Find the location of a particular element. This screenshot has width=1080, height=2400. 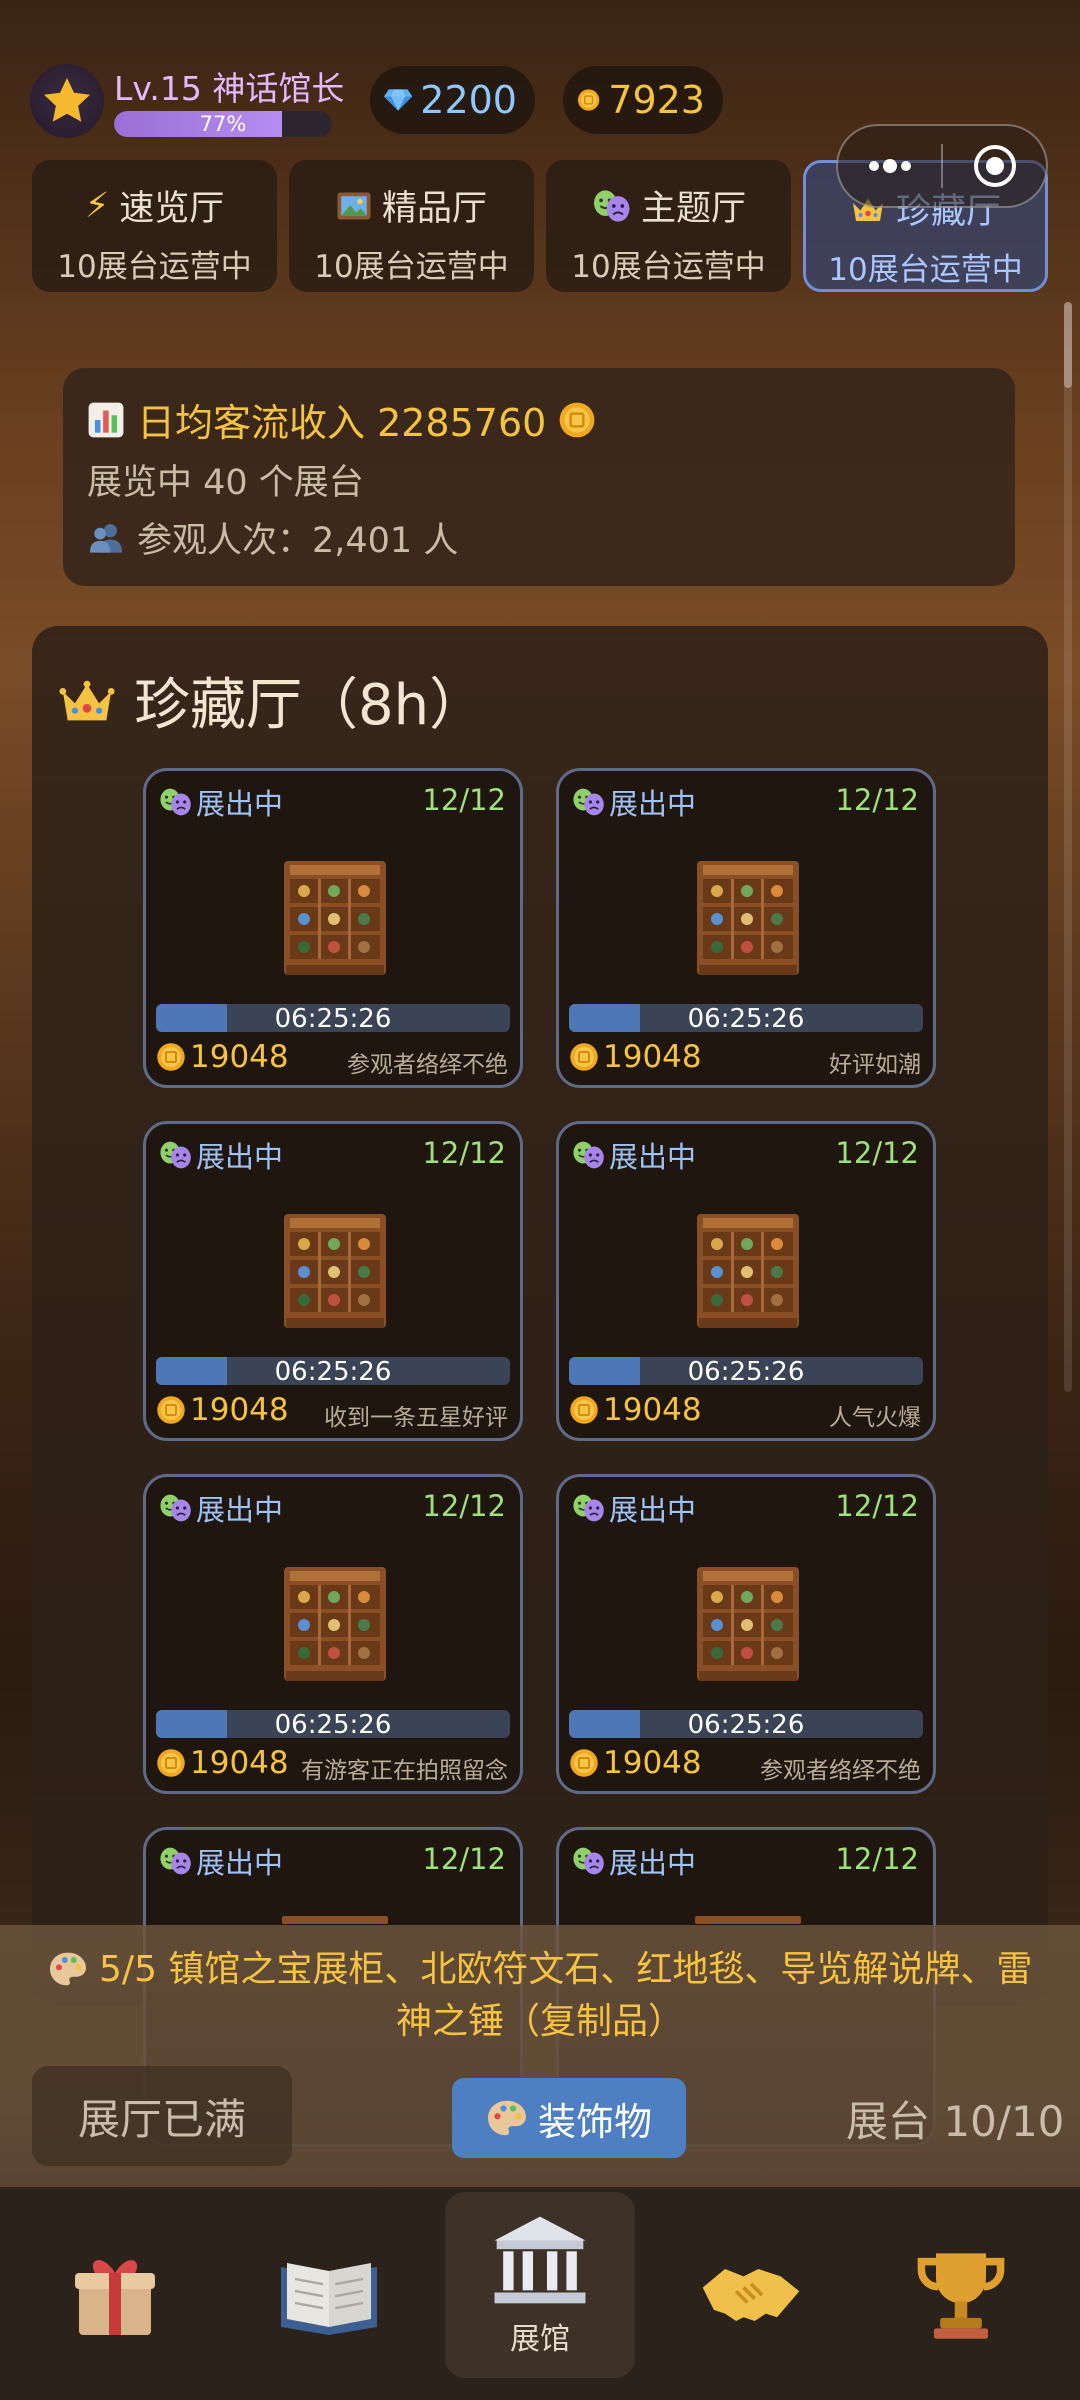

nav-gift is located at coordinates (115, 2295).